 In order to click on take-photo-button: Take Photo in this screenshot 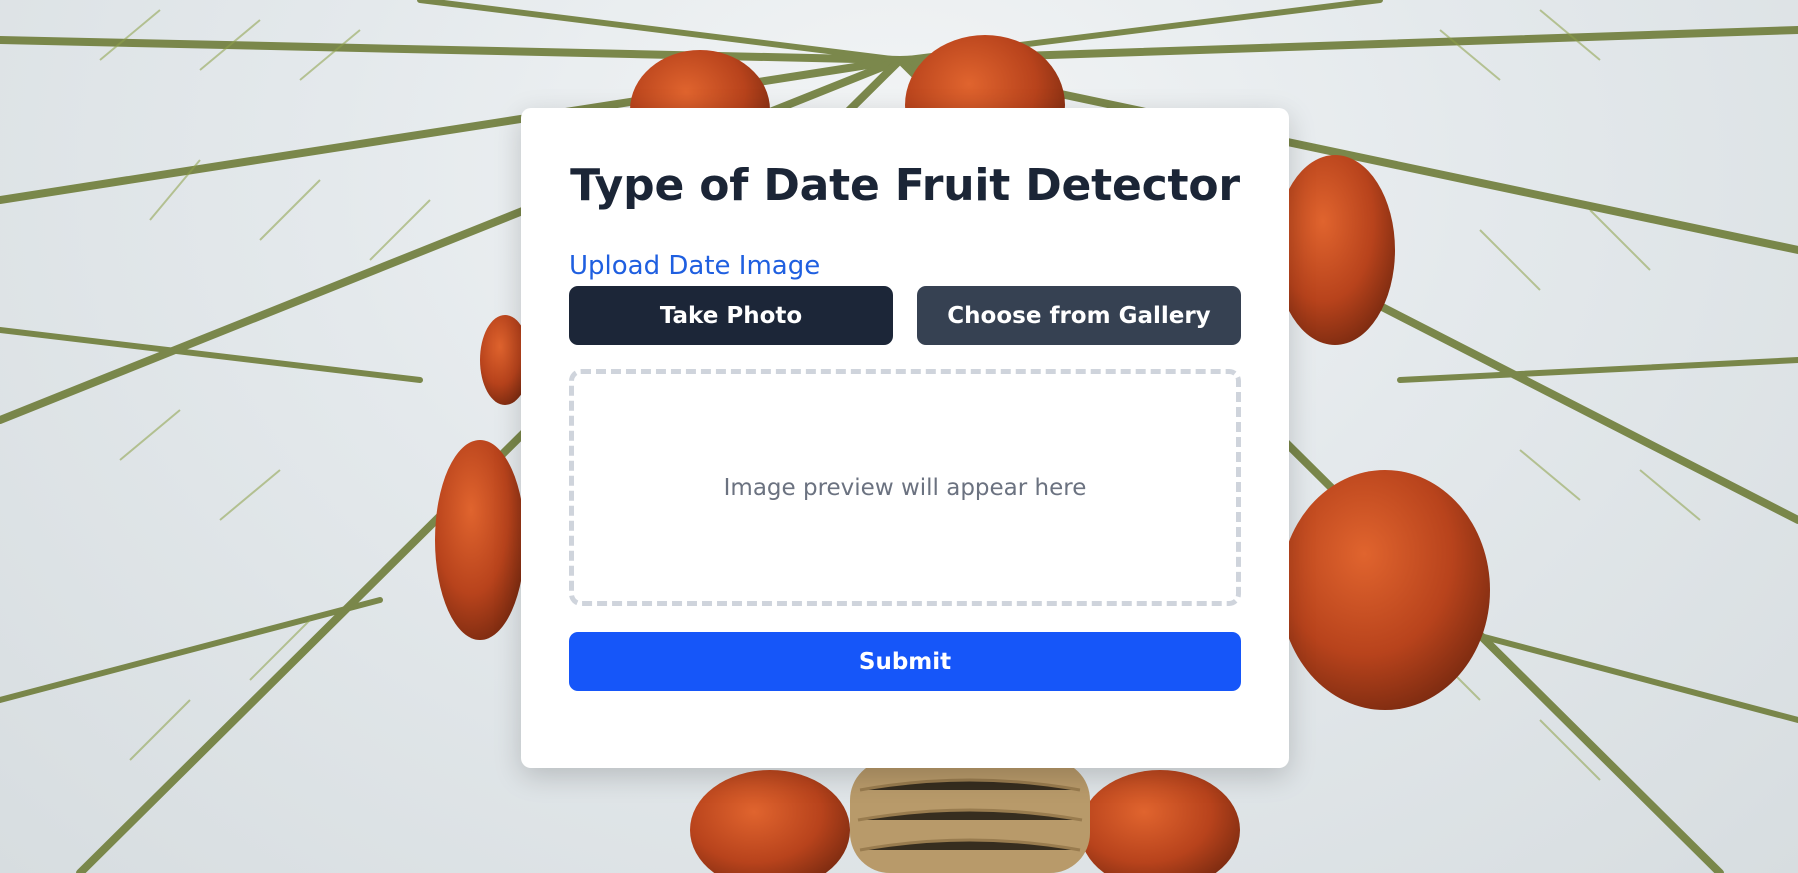, I will do `click(731, 315)`.